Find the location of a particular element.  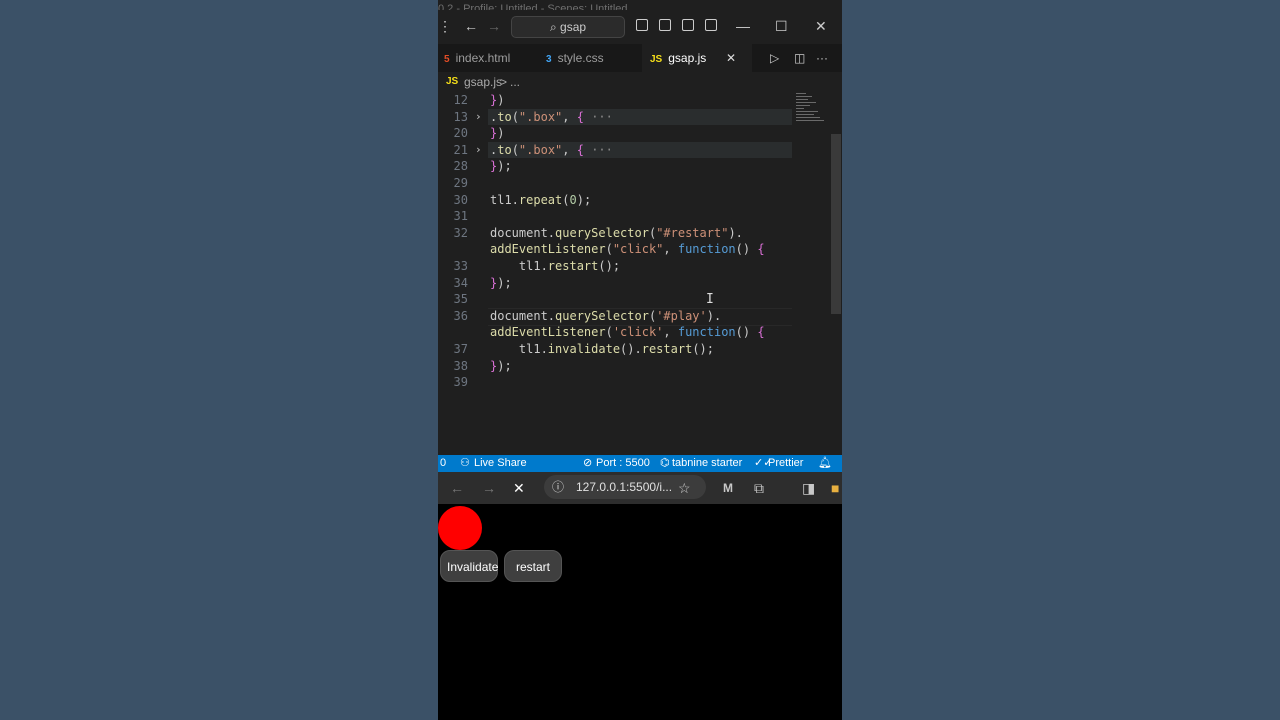

code-line: 32 document.querySelector("#restart"). is located at coordinates (640, 233).